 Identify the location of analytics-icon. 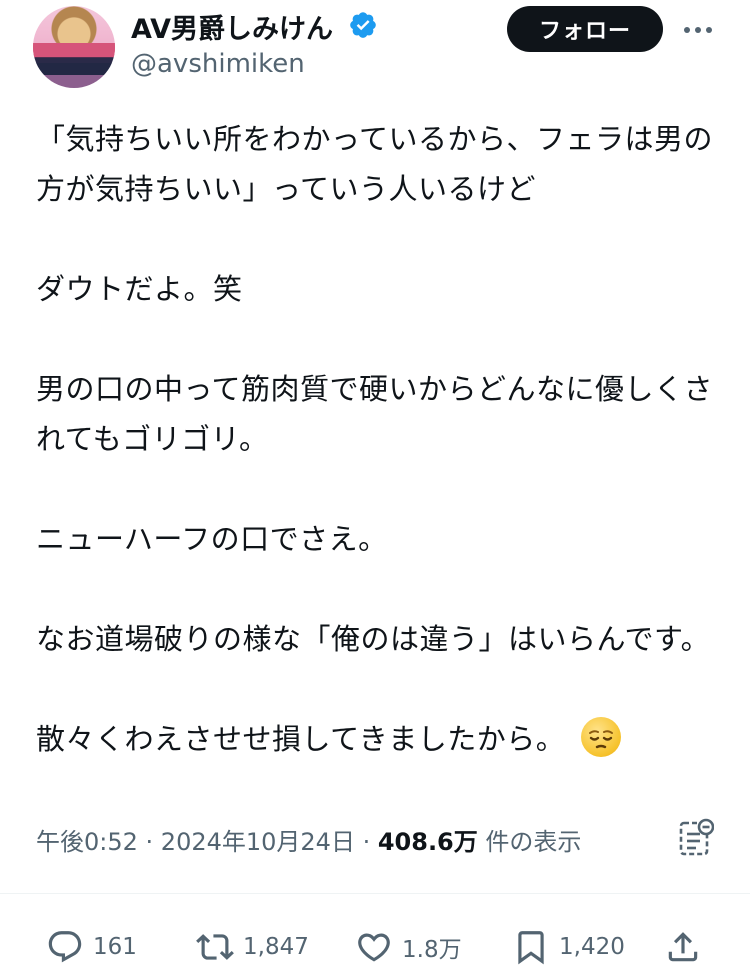
(696, 838).